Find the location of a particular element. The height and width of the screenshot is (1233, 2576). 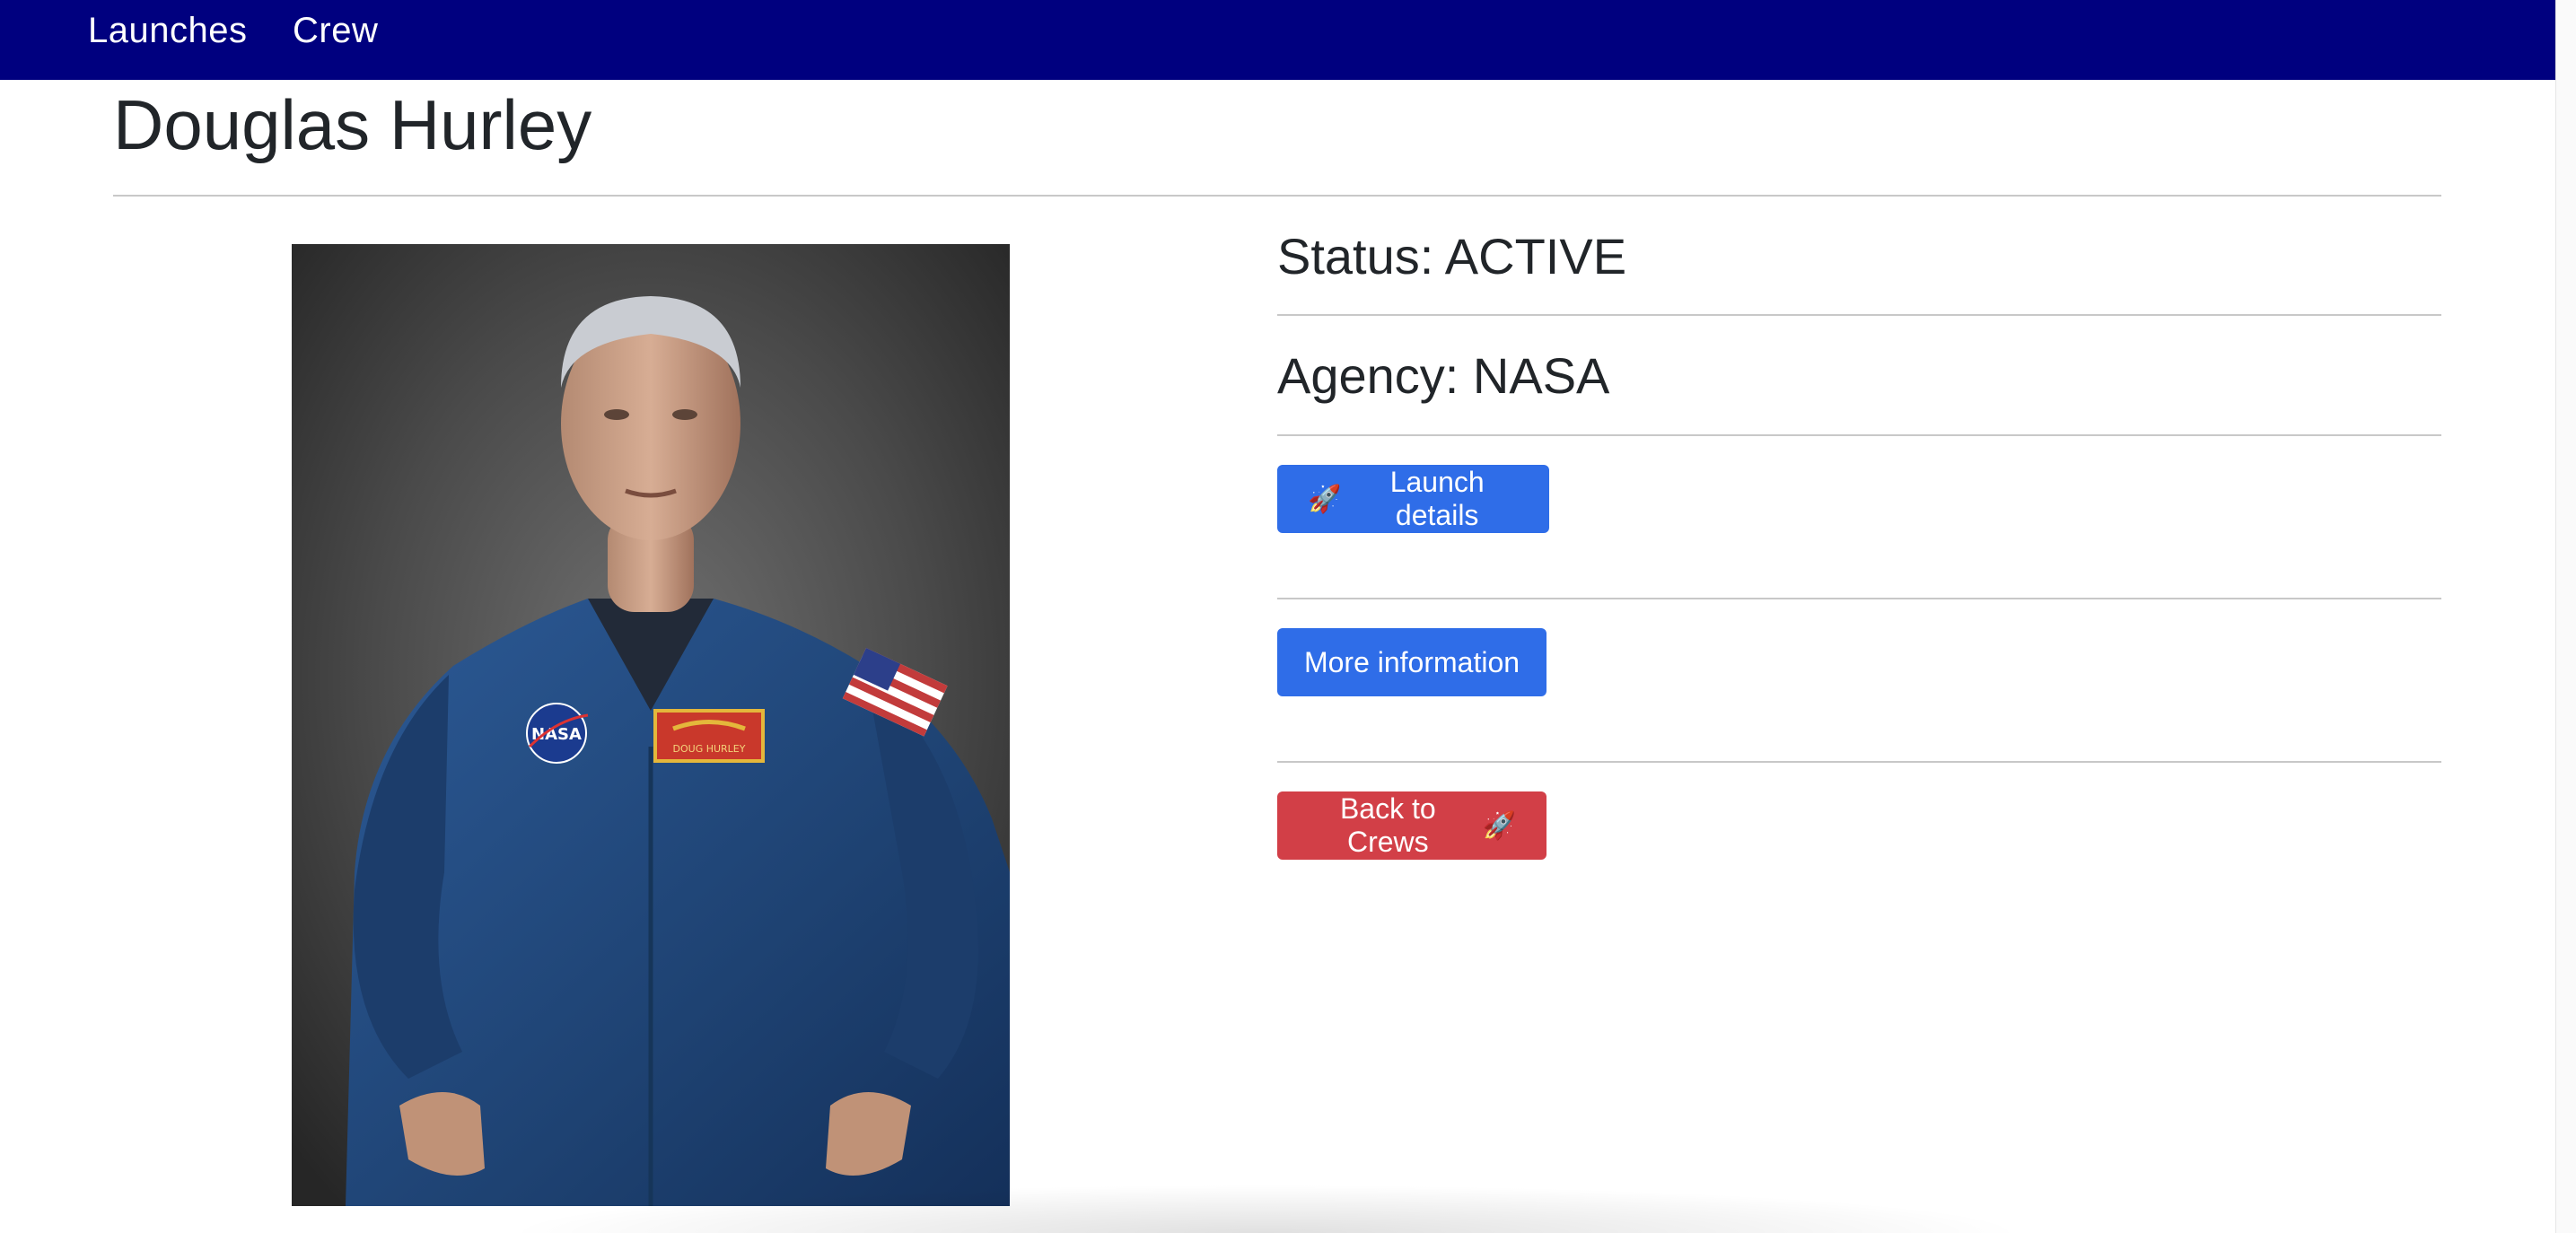

photo-name-tag-text: DOUG HURLEY is located at coordinates (709, 749).